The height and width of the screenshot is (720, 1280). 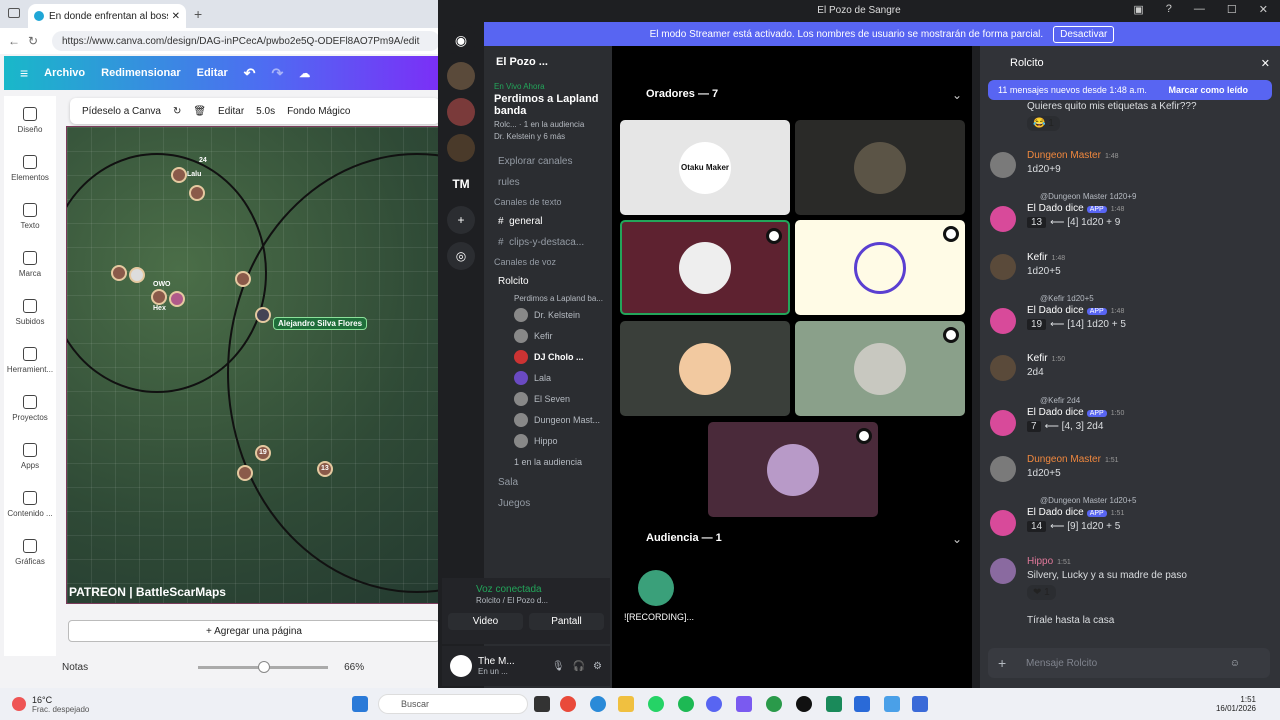 What do you see at coordinates (548, 440) in the screenshot?
I see `voice-user: Hippo` at bounding box center [548, 440].